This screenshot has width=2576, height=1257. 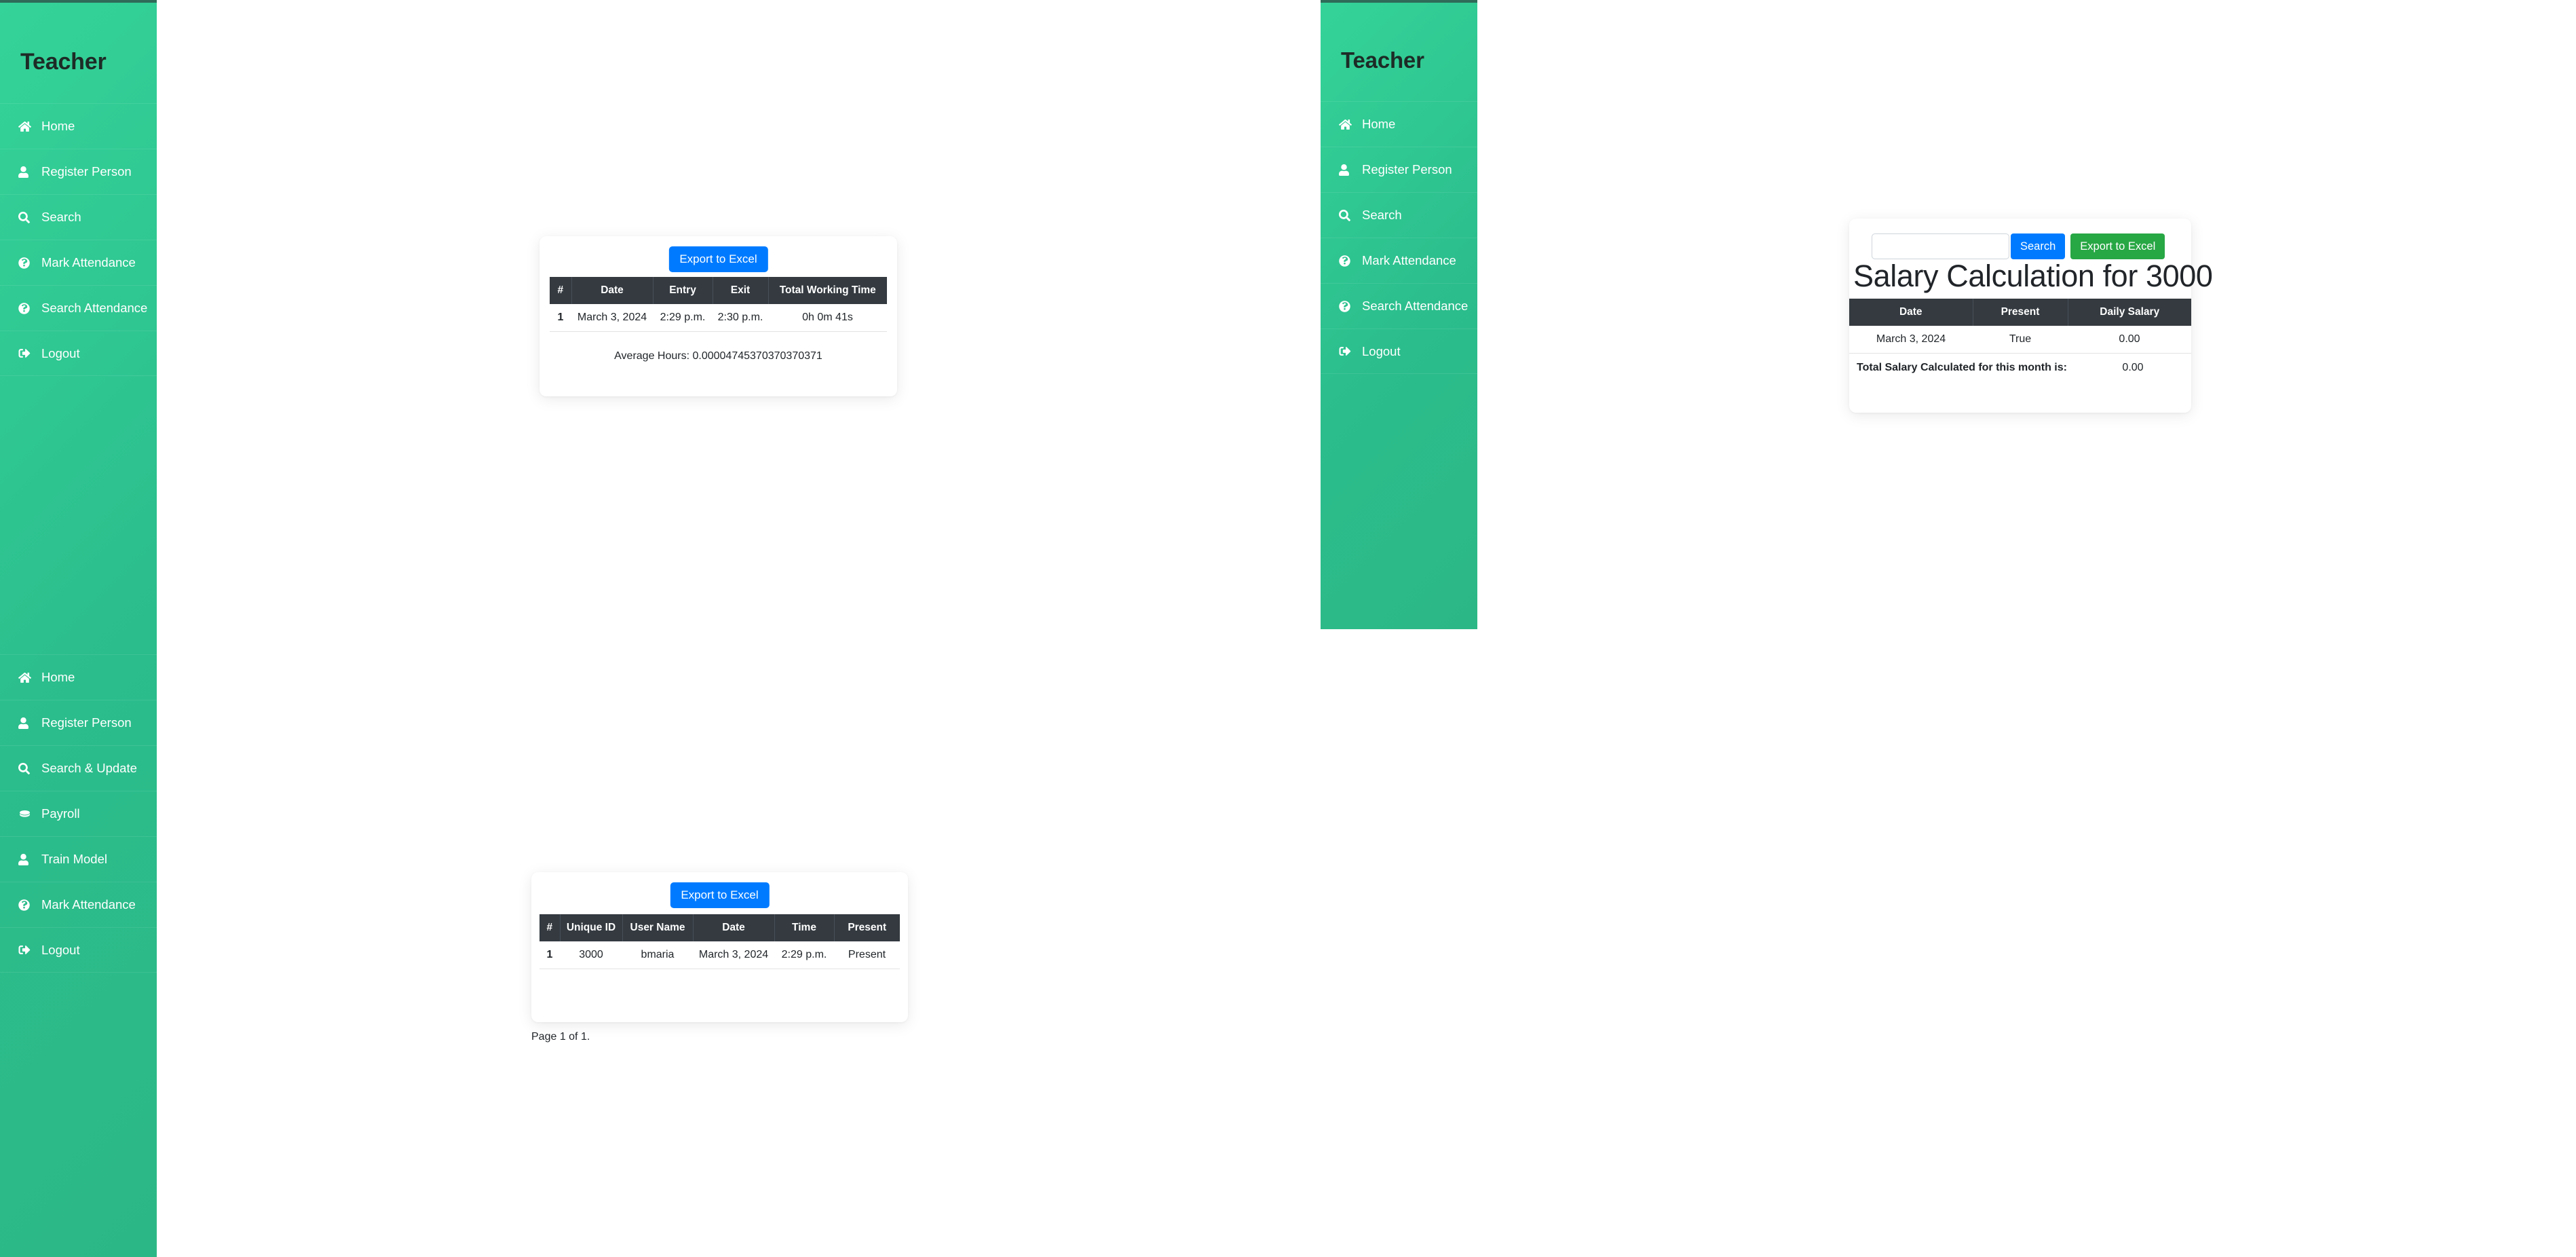 What do you see at coordinates (1399, 124) in the screenshot?
I see `sidebar2-item-home: Home` at bounding box center [1399, 124].